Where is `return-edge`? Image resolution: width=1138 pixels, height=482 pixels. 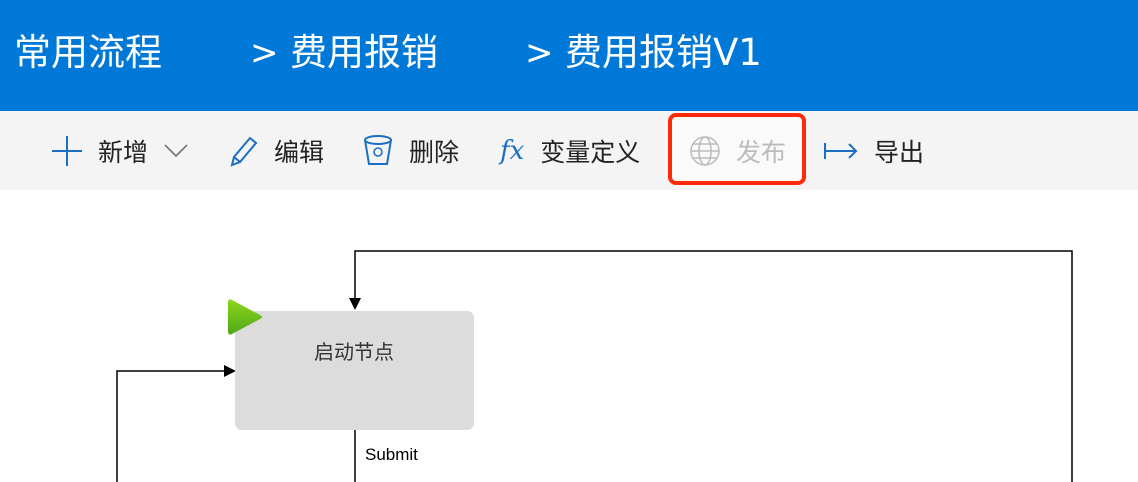
return-edge is located at coordinates (170, 426).